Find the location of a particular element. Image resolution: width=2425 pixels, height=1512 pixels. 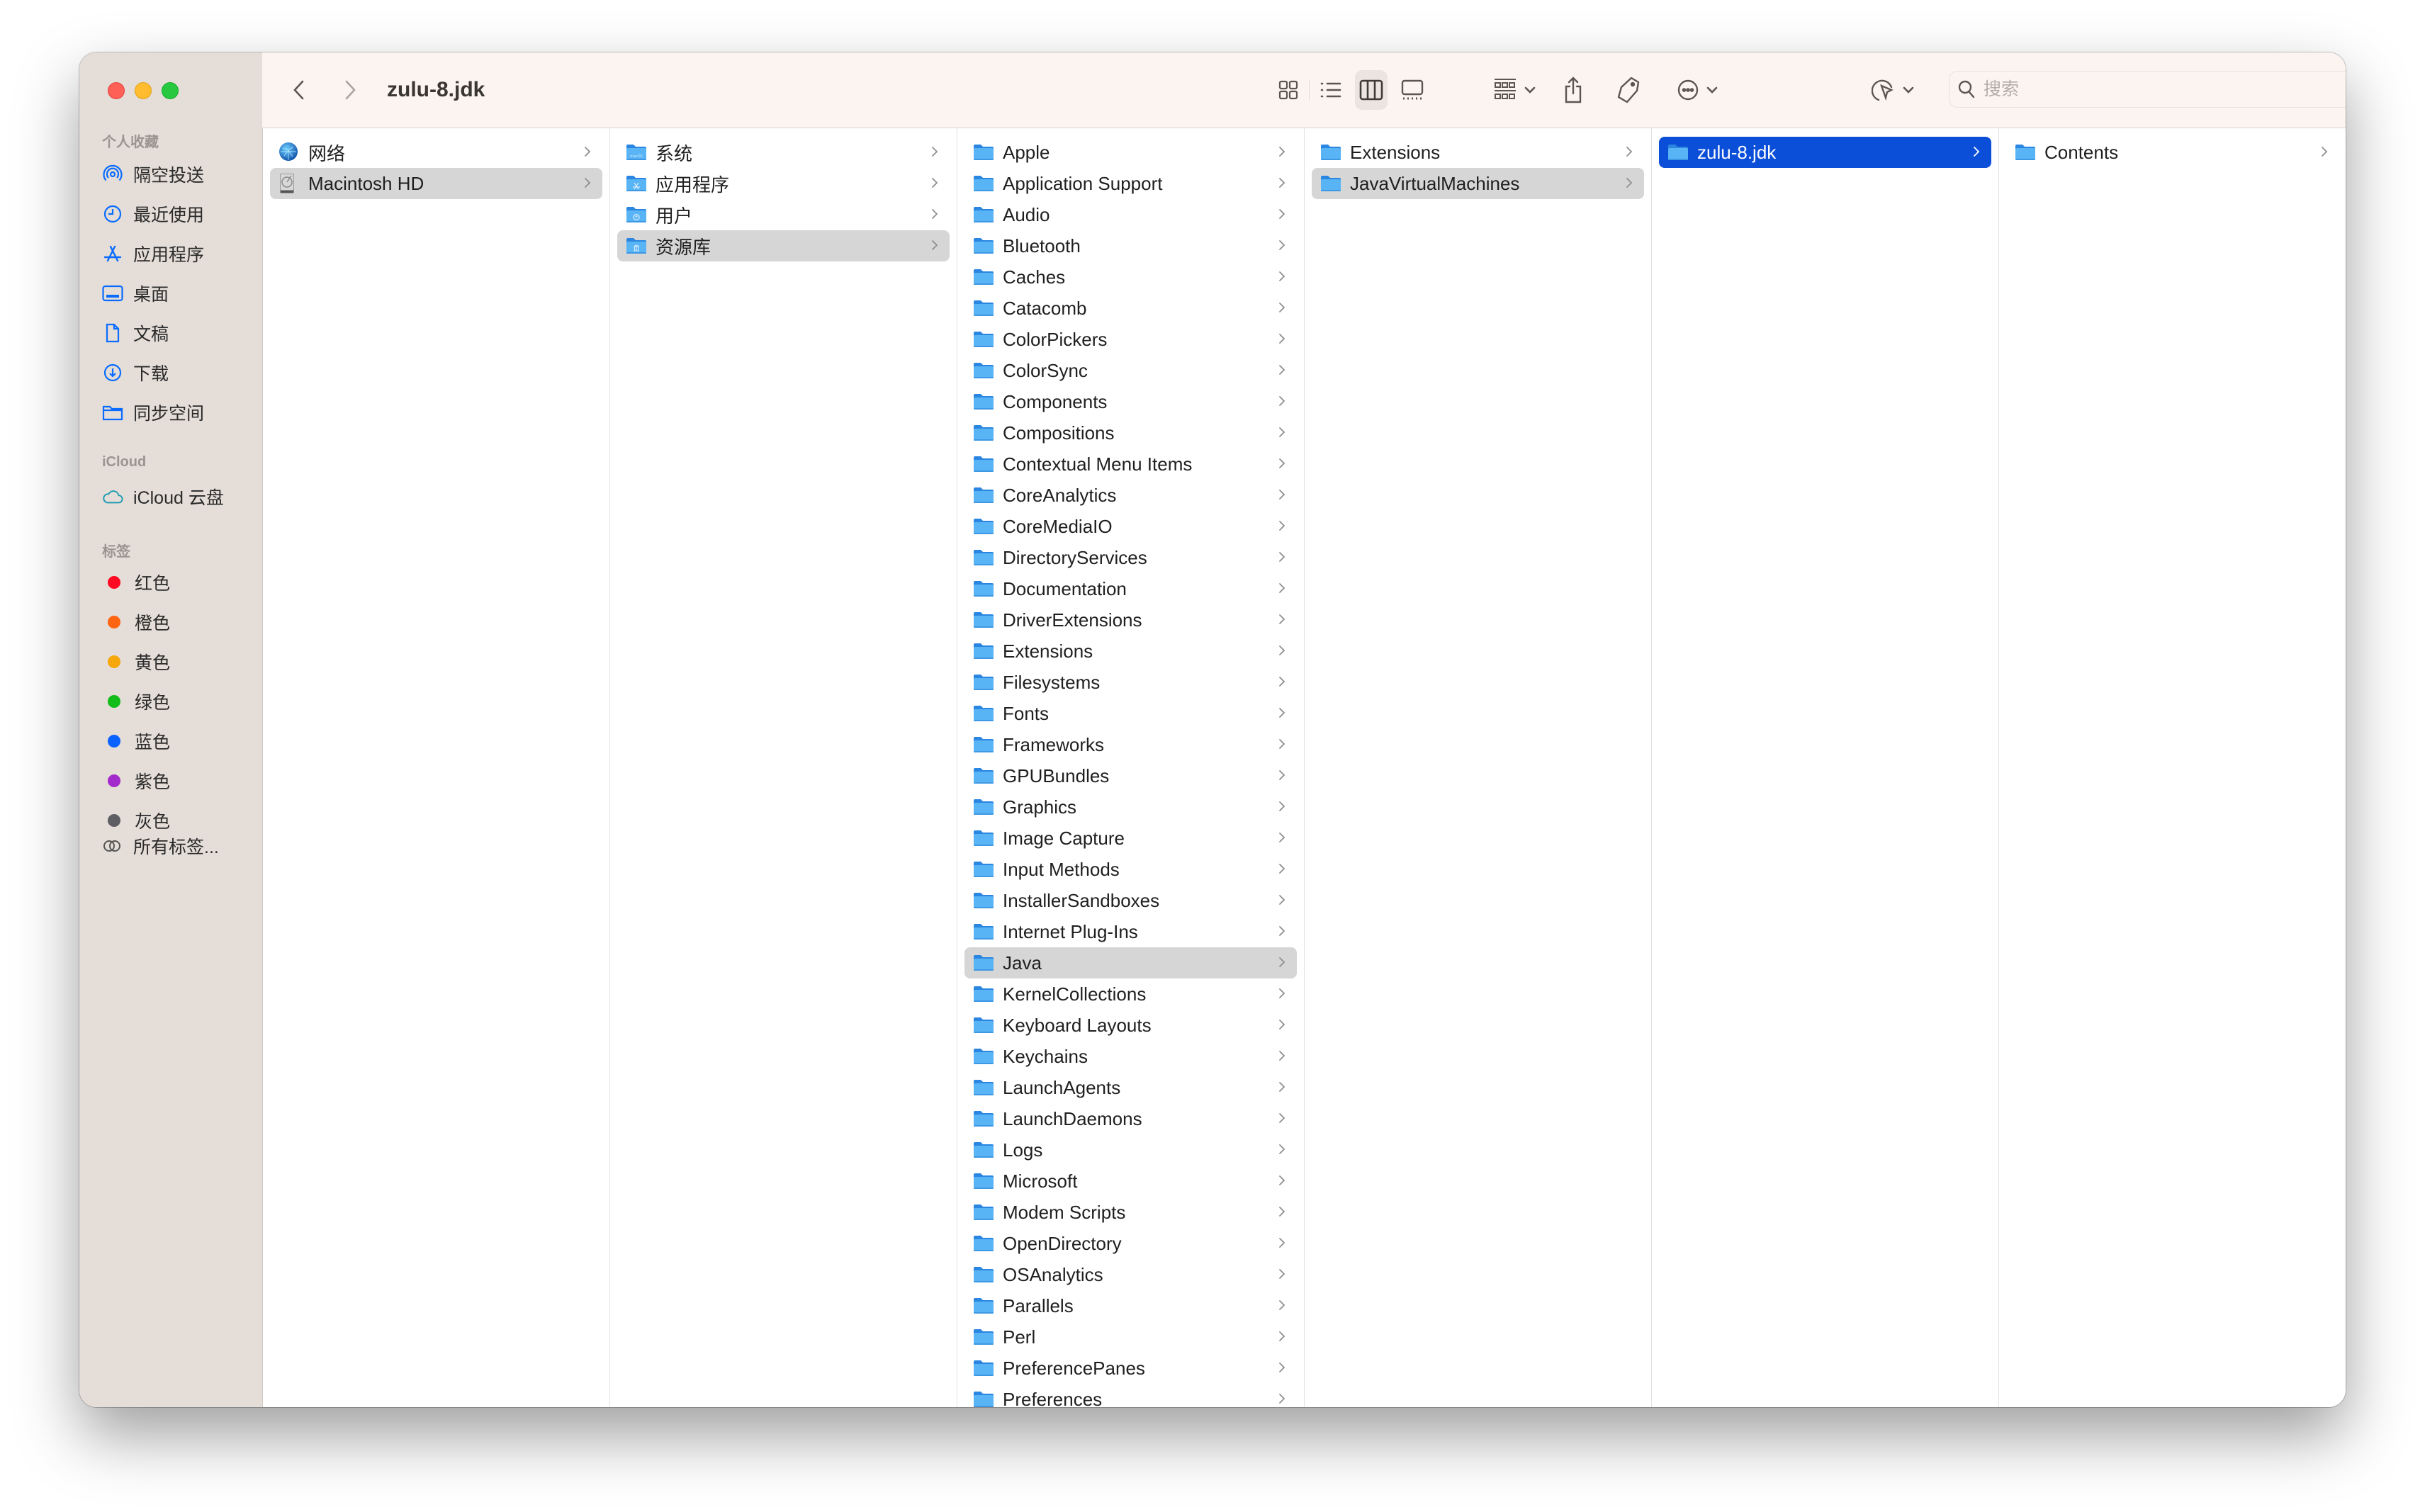

list-item: Contextual Menu Items is located at coordinates (1130, 464).